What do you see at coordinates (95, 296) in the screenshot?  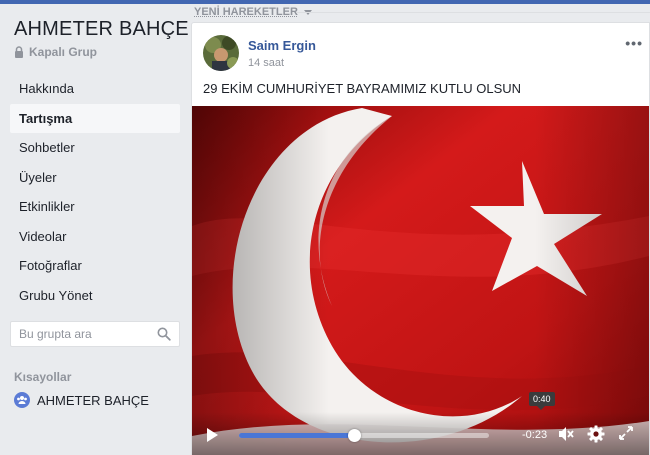 I see `nav-item-manage-group: Grubu Yönet` at bounding box center [95, 296].